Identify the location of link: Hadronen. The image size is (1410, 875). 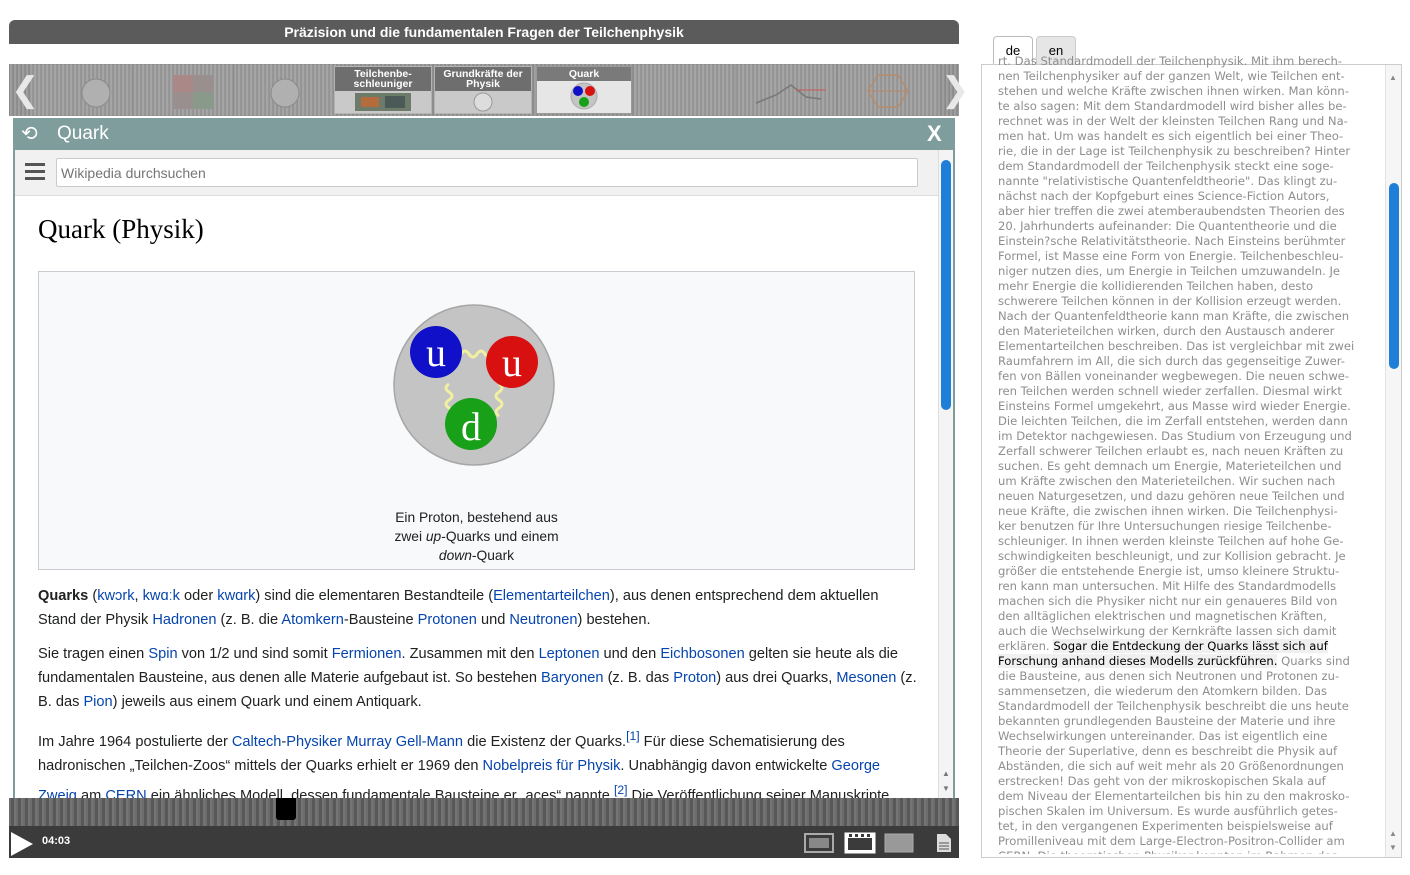
(184, 620).